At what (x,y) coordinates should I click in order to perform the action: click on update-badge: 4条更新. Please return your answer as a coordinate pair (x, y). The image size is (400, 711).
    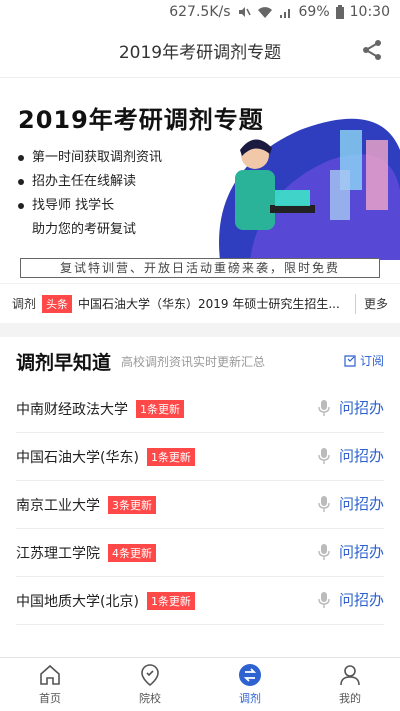
    Looking at the image, I should click on (132, 552).